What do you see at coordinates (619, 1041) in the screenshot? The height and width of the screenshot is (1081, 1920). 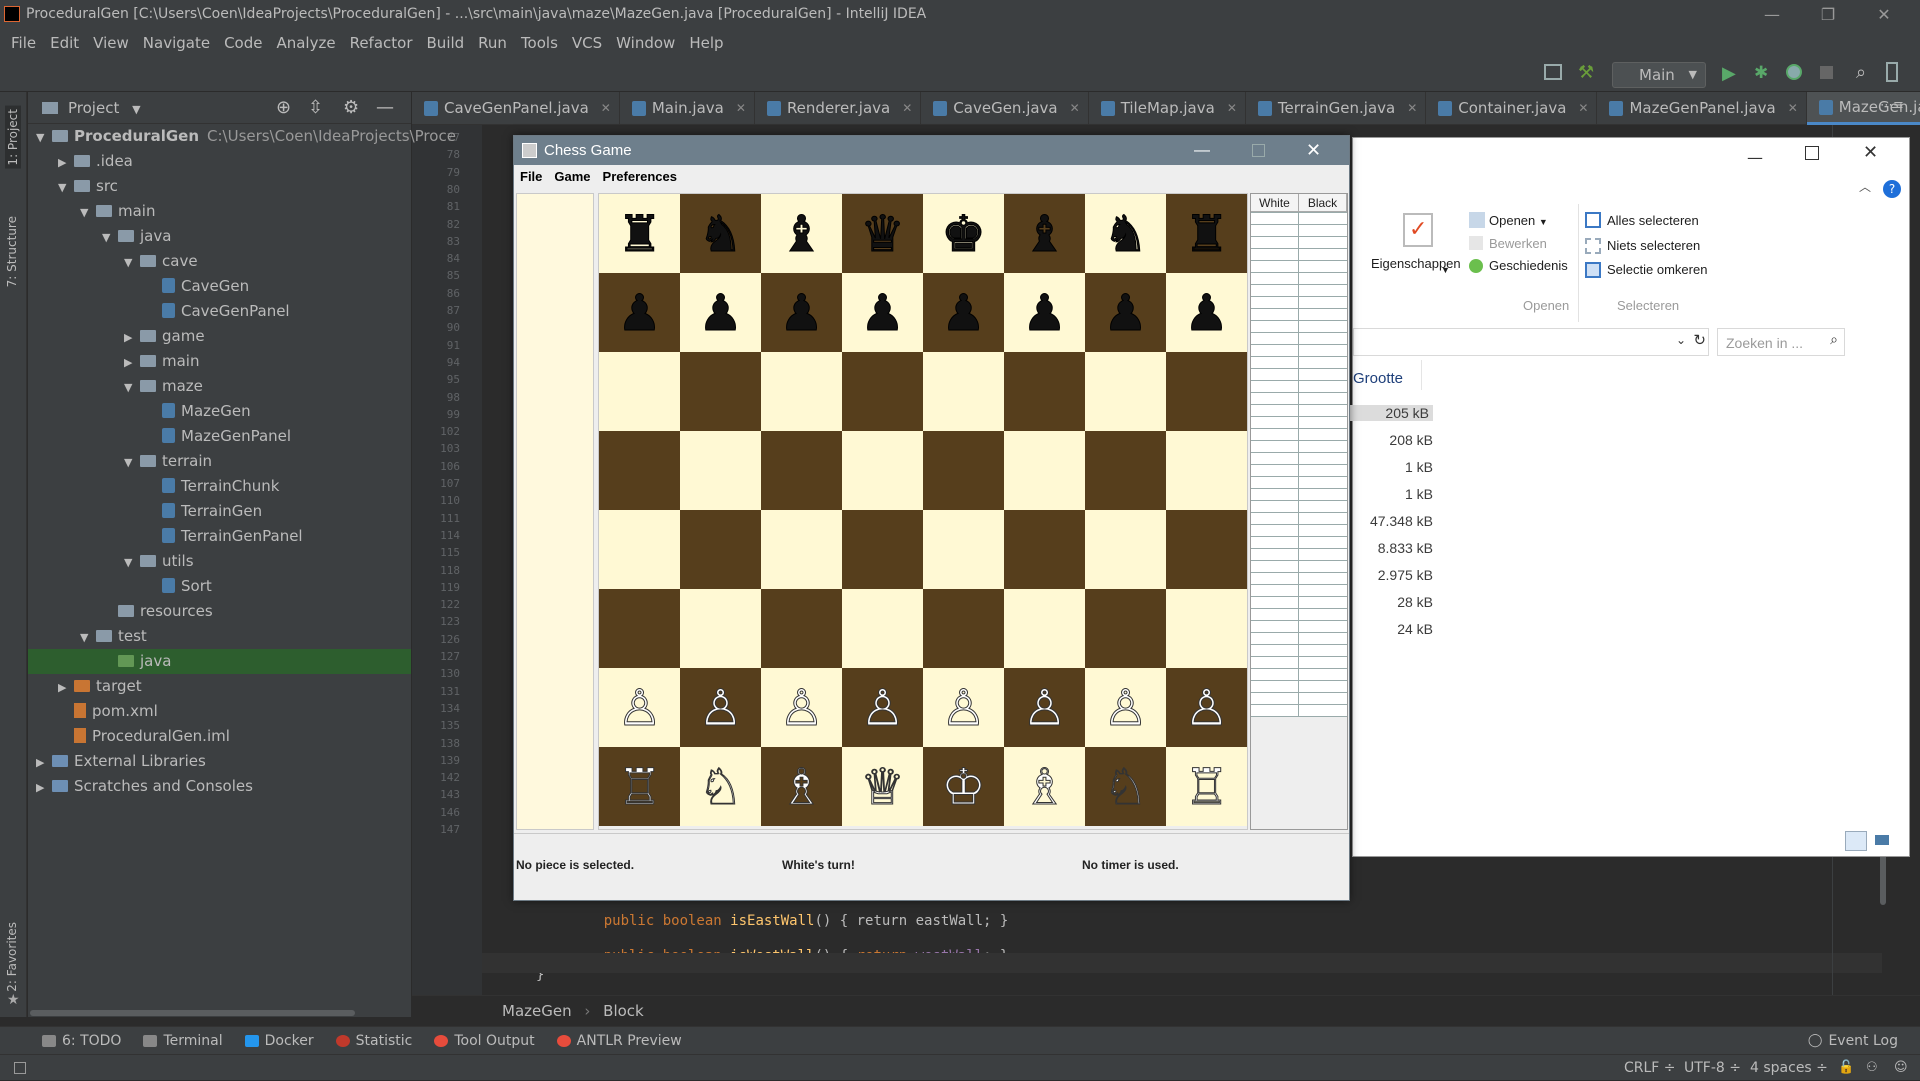 I see `antlr-preview-button: ANTLR Preview` at bounding box center [619, 1041].